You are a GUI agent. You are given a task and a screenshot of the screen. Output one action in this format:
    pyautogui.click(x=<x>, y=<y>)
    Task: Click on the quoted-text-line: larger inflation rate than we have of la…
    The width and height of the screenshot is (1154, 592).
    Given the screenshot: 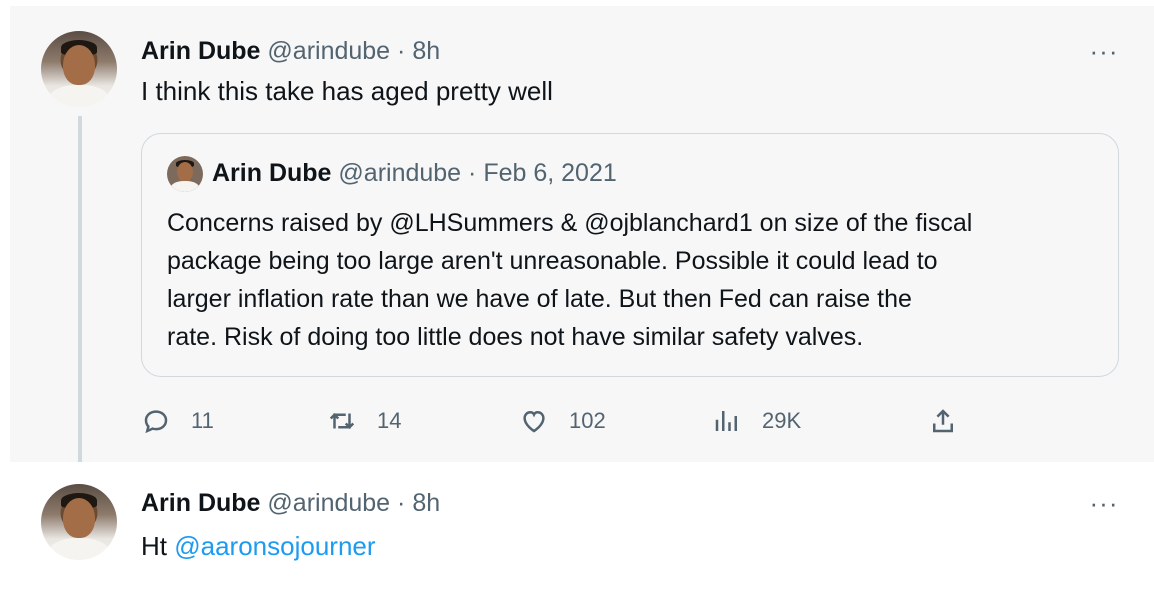 What is the action you would take?
    pyautogui.click(x=539, y=299)
    